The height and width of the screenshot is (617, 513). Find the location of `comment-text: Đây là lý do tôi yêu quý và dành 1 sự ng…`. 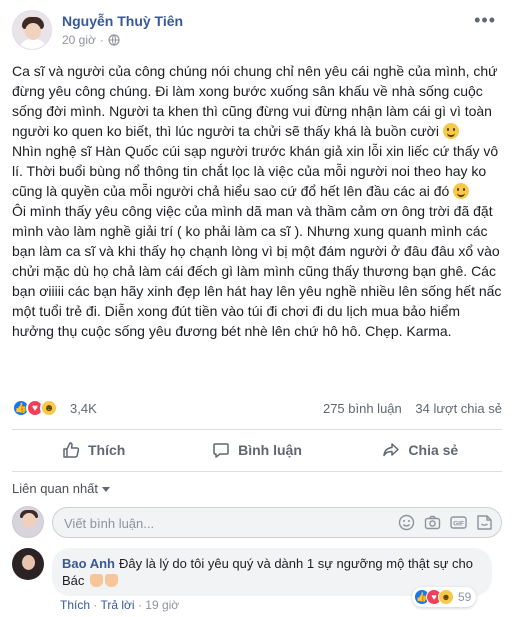

comment-text: Đây là lý do tôi yêu quý và dành 1 sự ng… is located at coordinates (268, 572).